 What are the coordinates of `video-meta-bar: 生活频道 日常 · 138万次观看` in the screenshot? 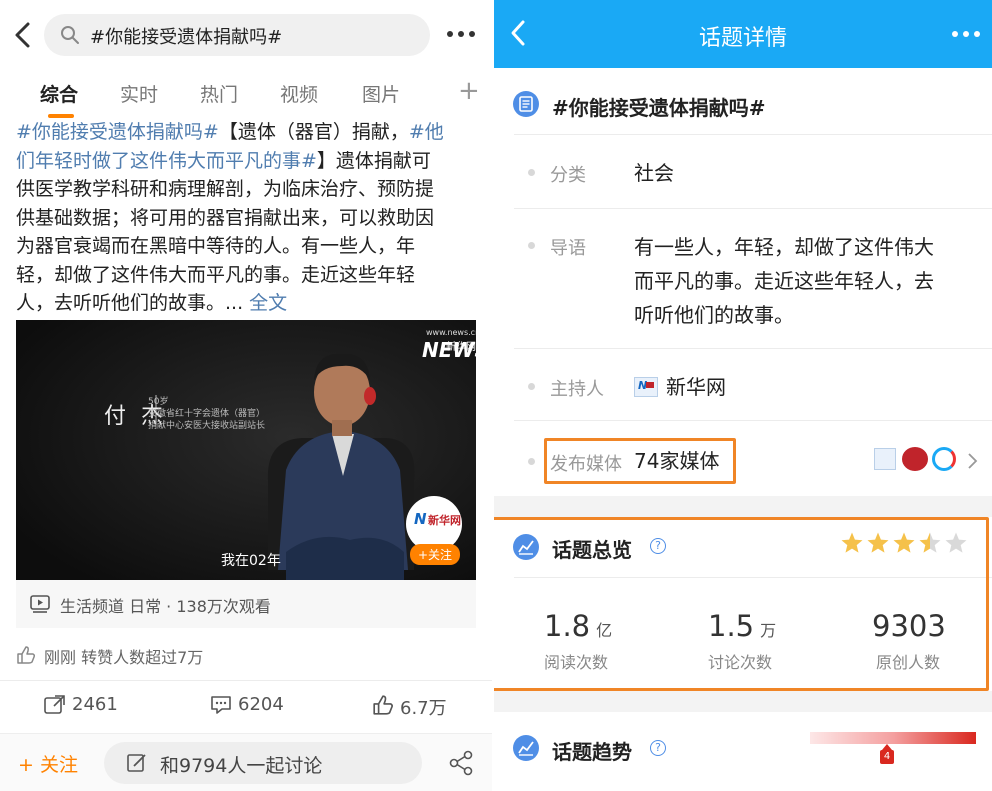 It's located at (246, 604).